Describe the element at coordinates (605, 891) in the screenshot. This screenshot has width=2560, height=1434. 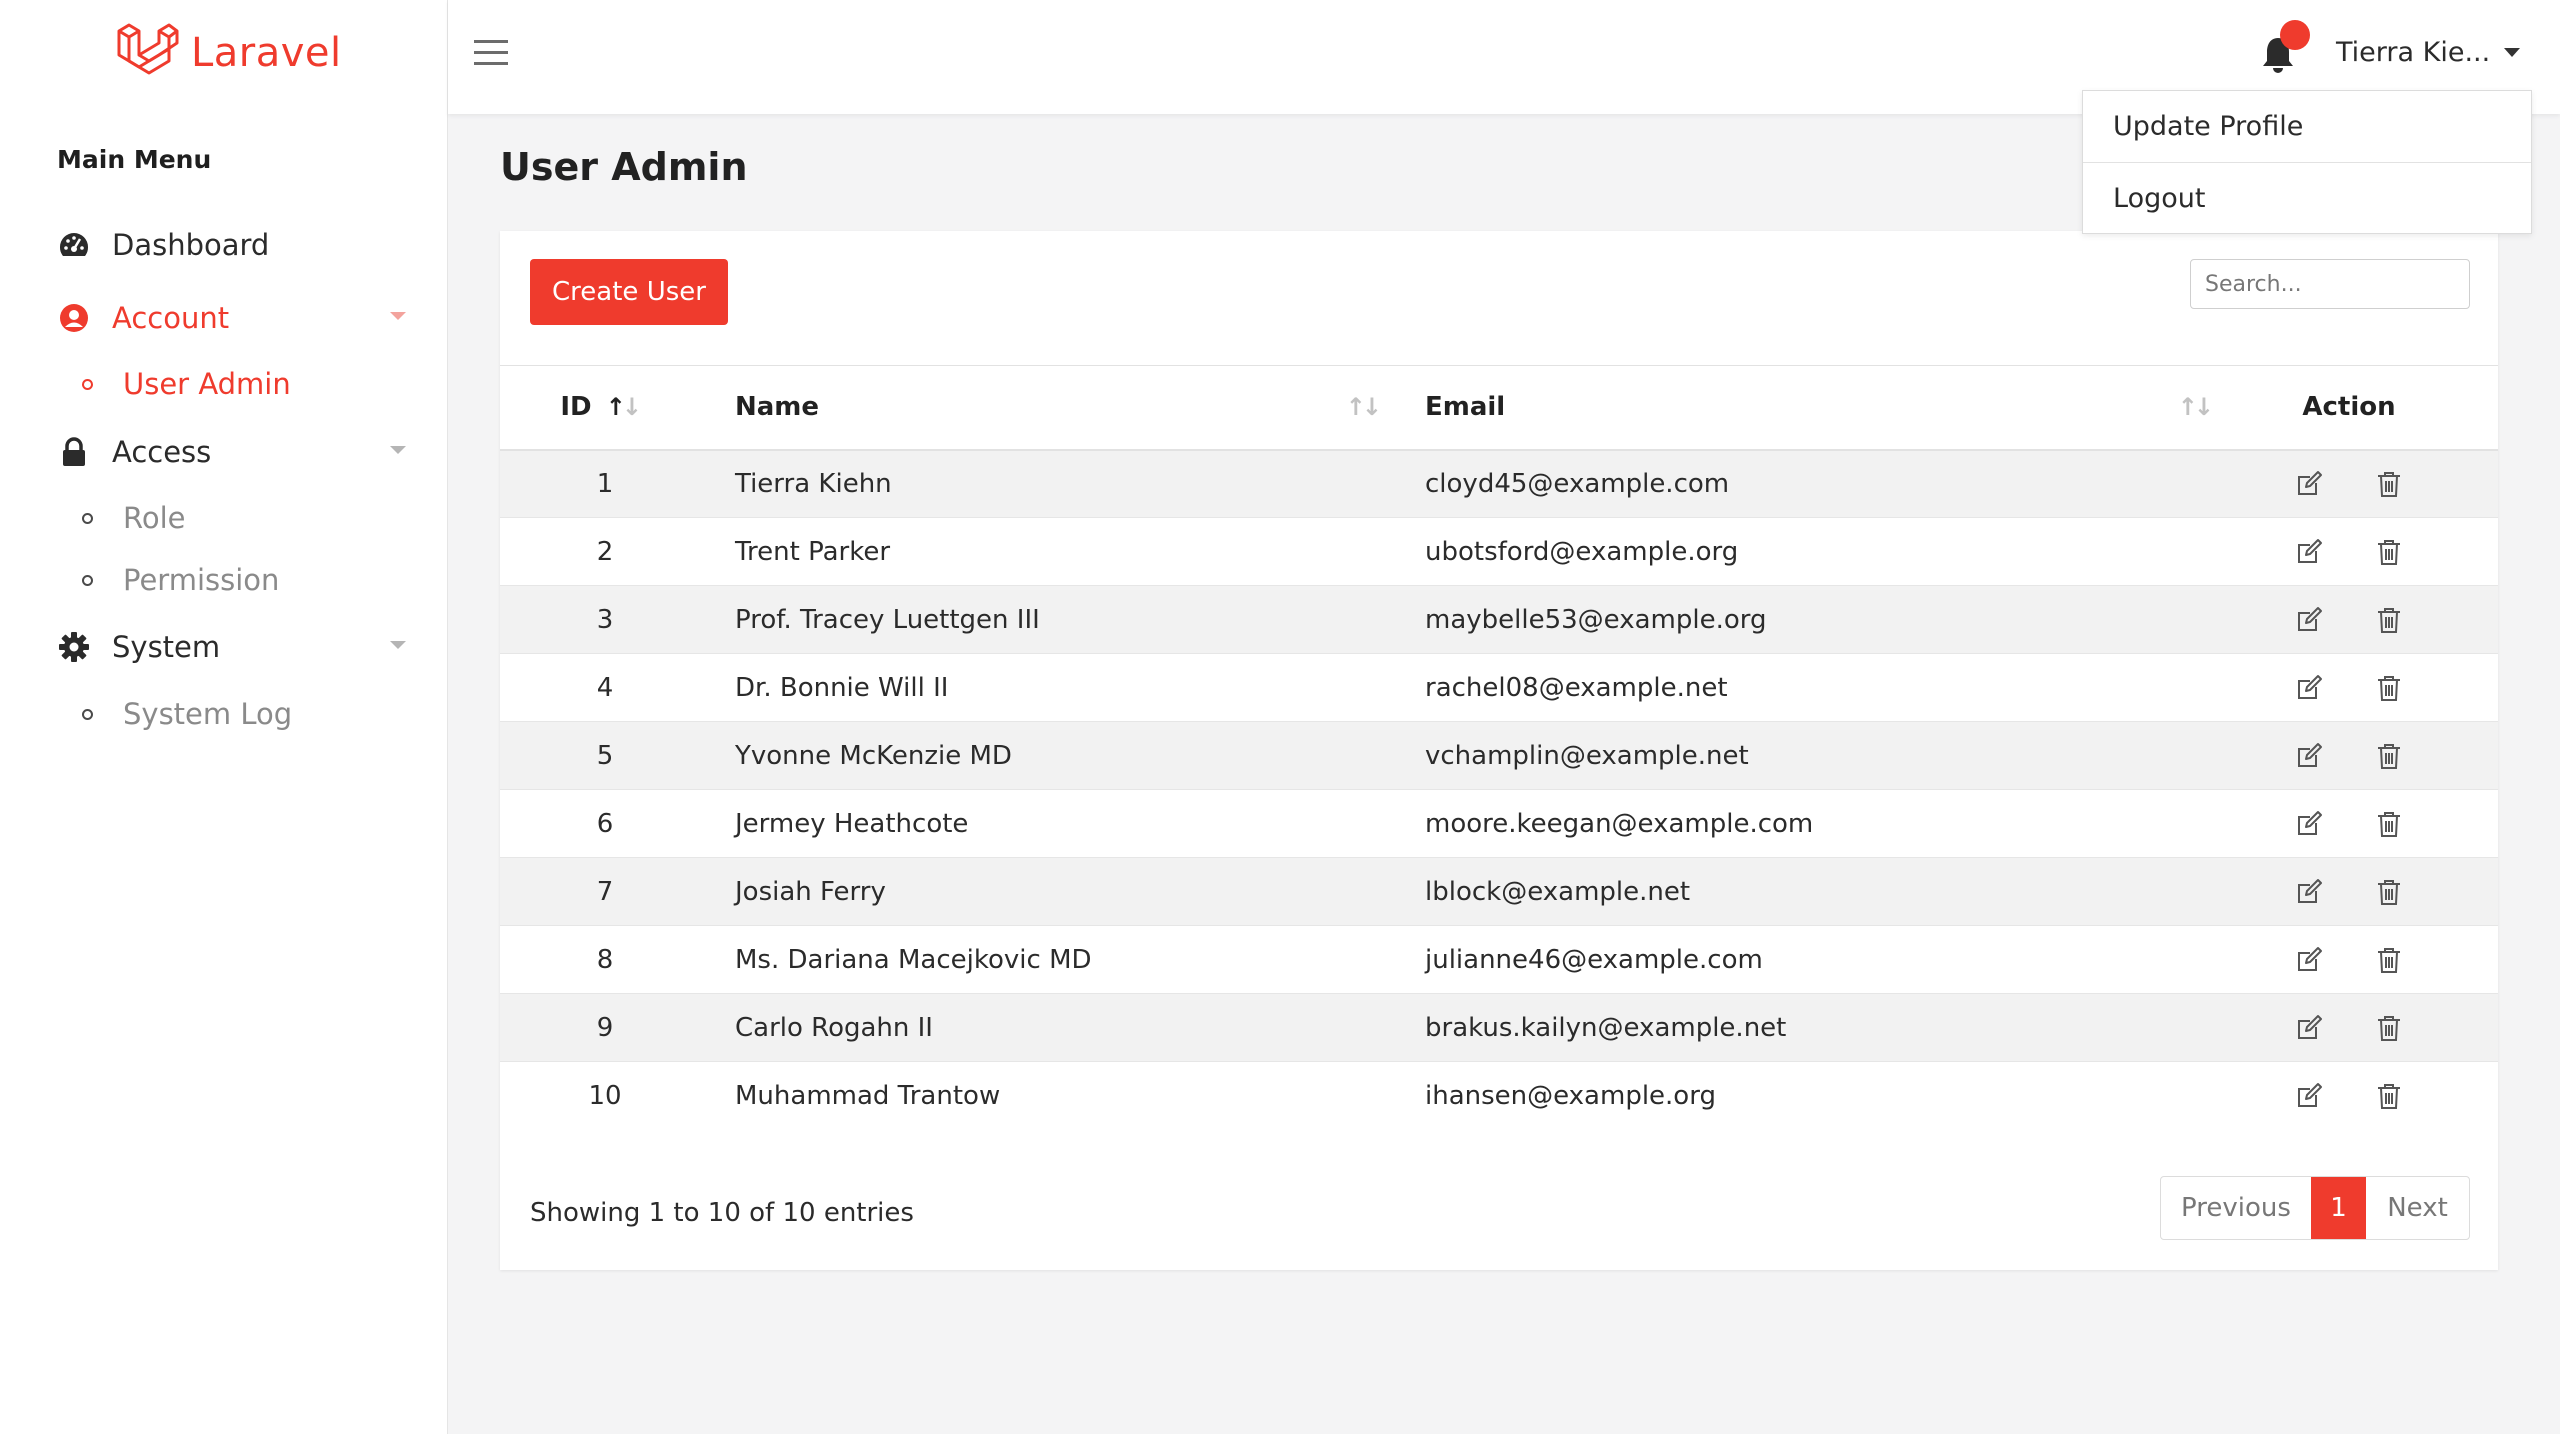
I see `cell-id: 7` at that location.